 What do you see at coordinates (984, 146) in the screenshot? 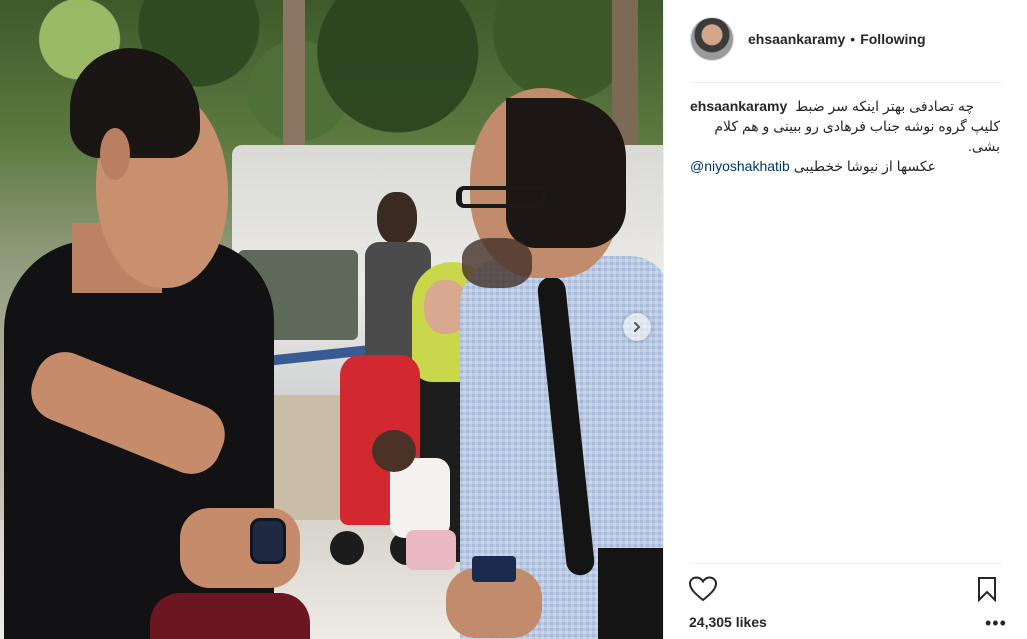
I see `caption-line: بشی.` at bounding box center [984, 146].